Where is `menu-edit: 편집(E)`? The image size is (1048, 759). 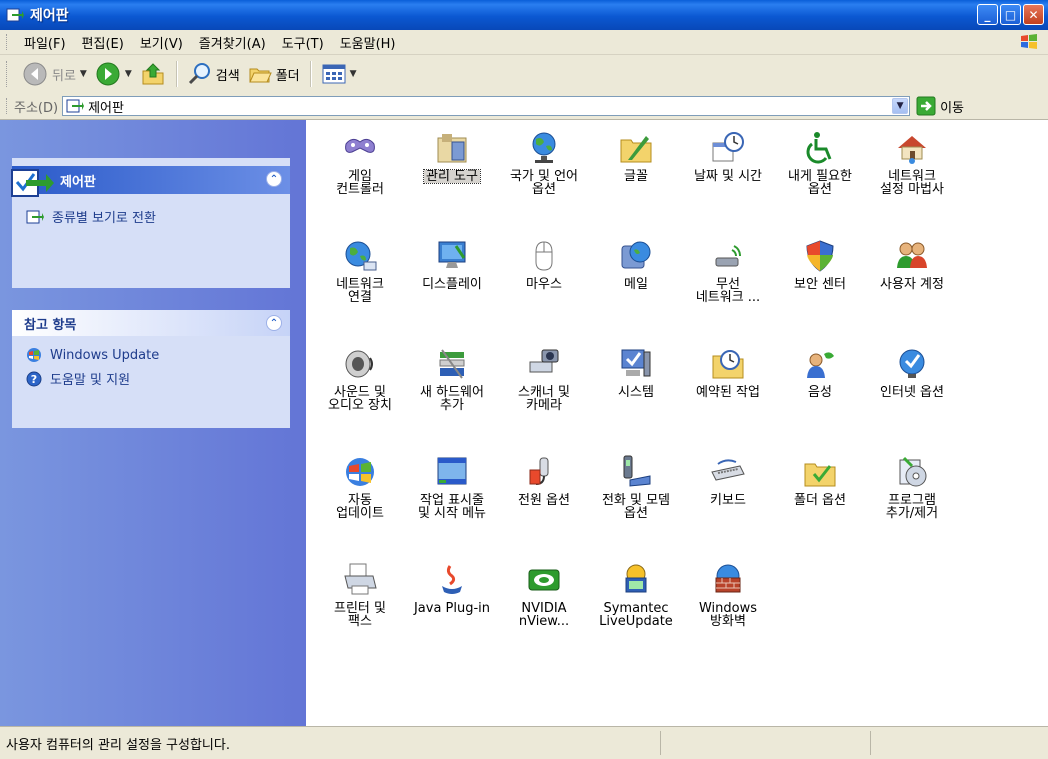 menu-edit: 편집(E) is located at coordinates (103, 42).